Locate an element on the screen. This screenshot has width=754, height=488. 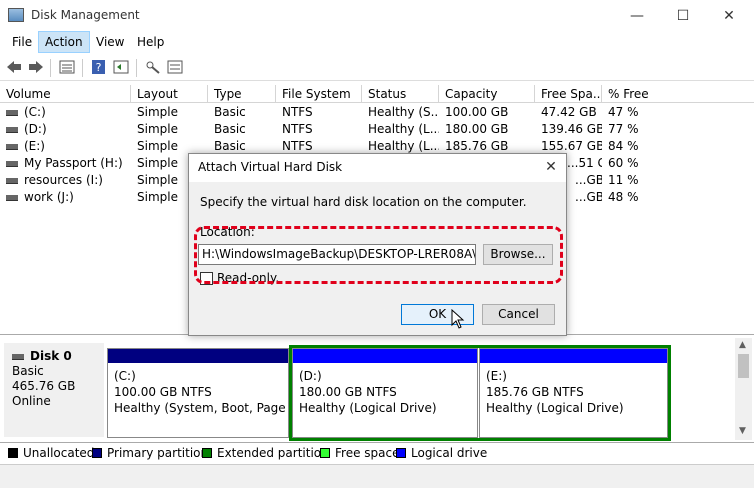
capacity-cell: 180.00 GB is located at coordinates (477, 129).